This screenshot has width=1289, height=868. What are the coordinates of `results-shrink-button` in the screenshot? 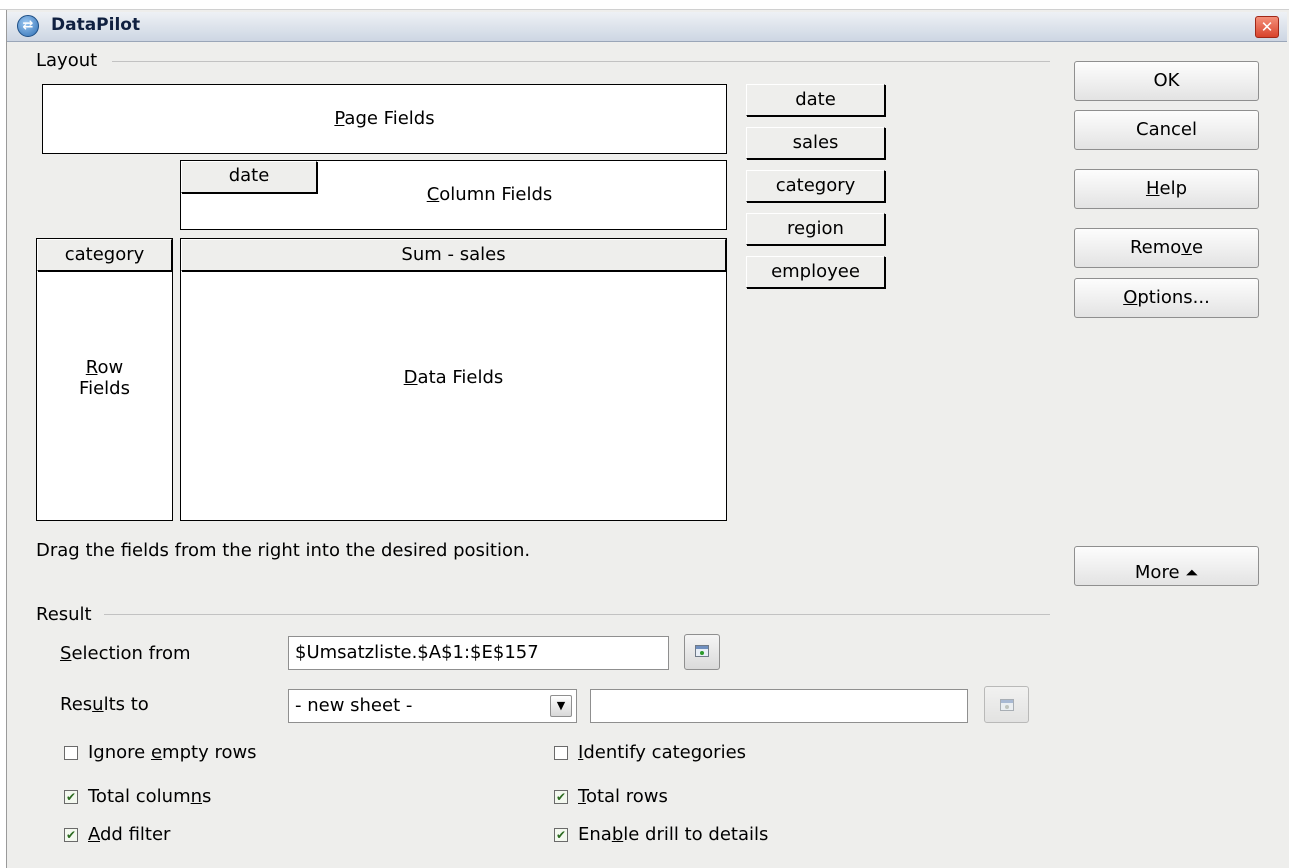 It's located at (1006, 704).